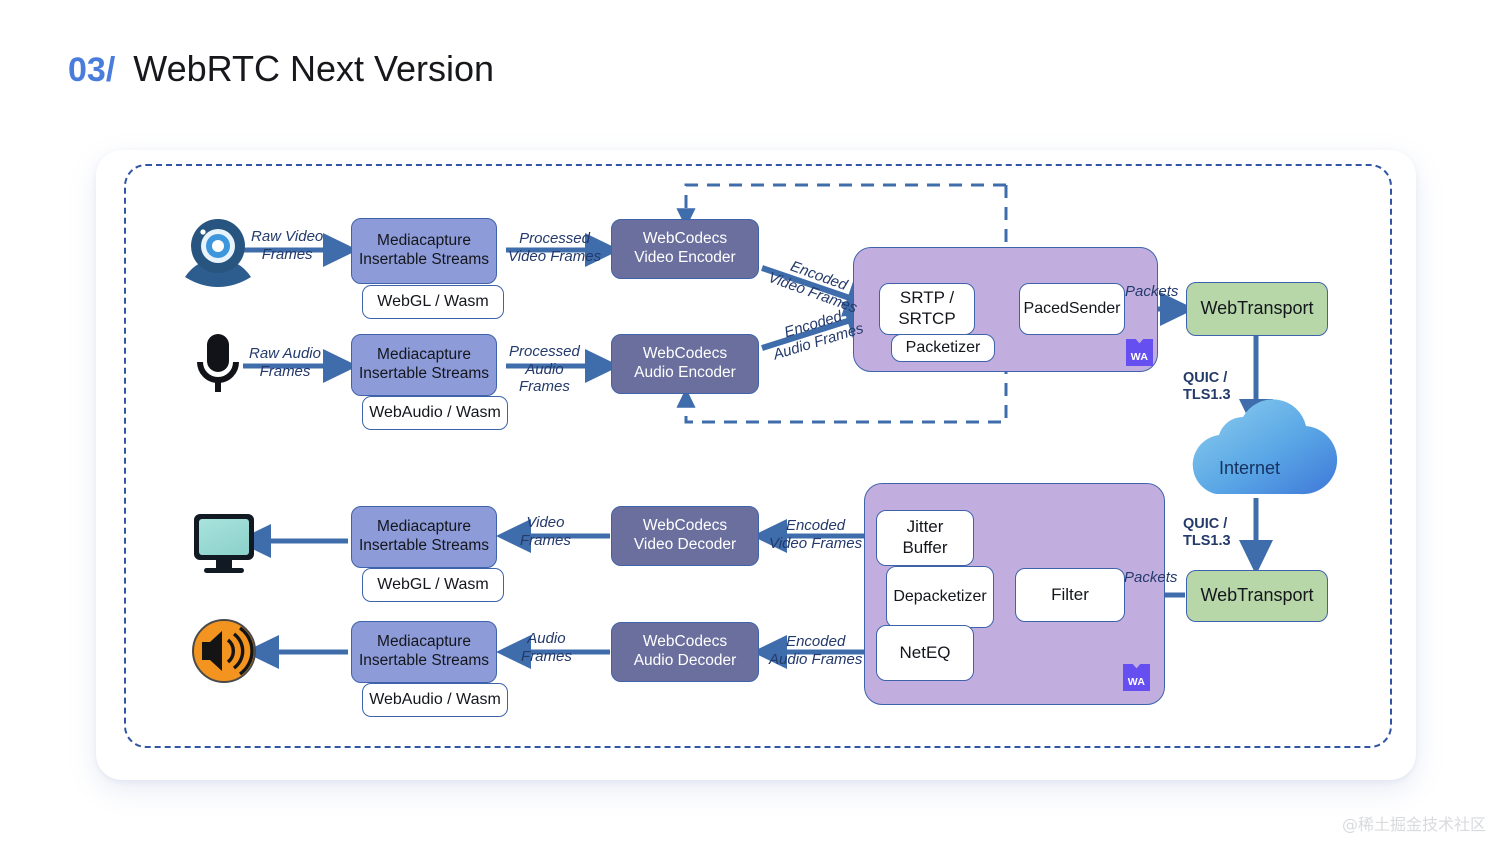  I want to click on mediacapture-video-render-node: Mediacapture Insertable Streams, so click(424, 537).